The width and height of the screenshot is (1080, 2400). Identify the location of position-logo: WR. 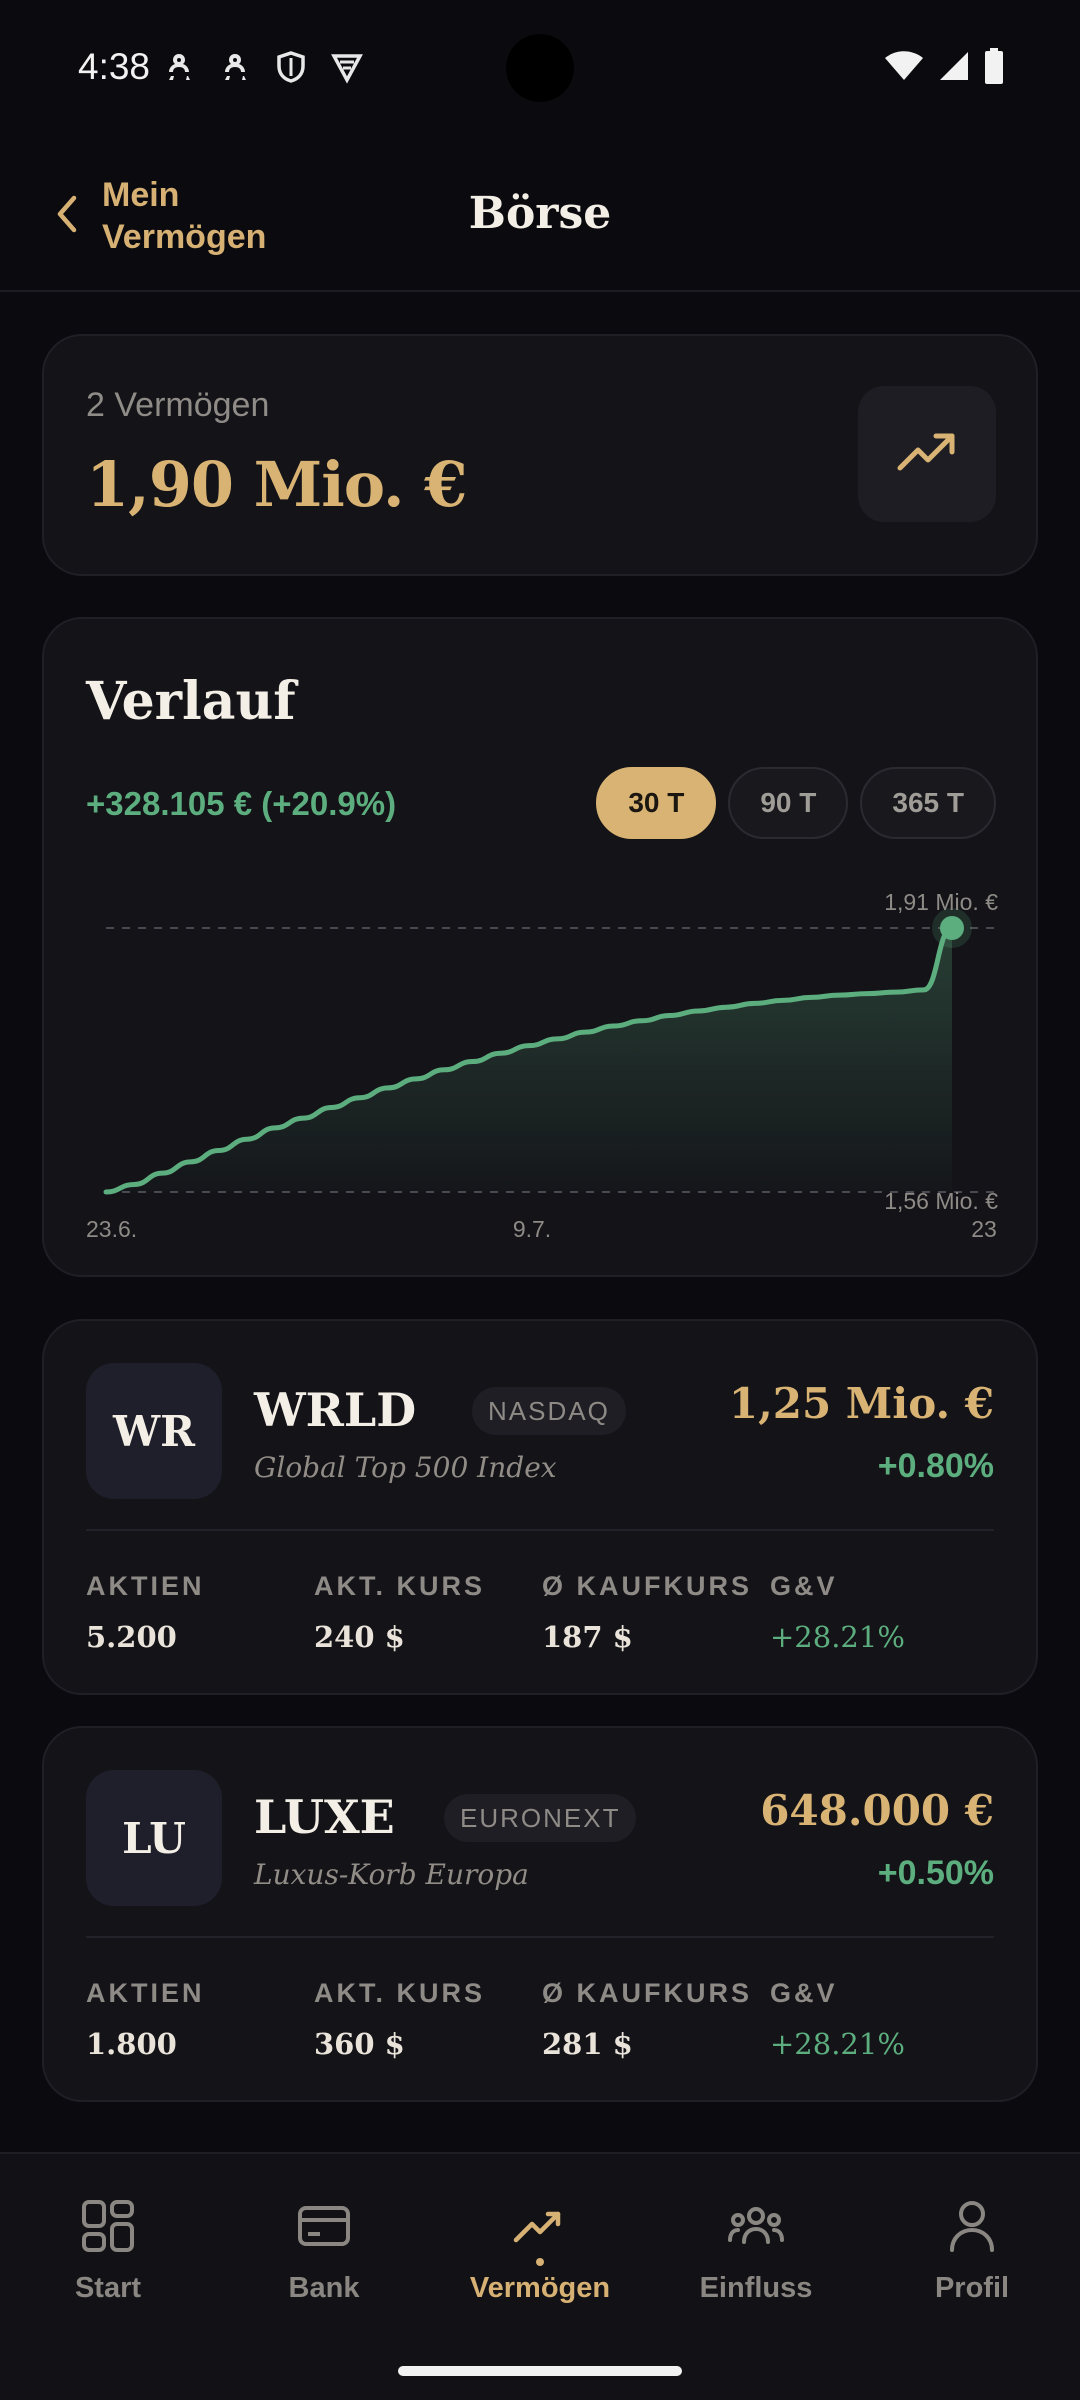
(154, 1431).